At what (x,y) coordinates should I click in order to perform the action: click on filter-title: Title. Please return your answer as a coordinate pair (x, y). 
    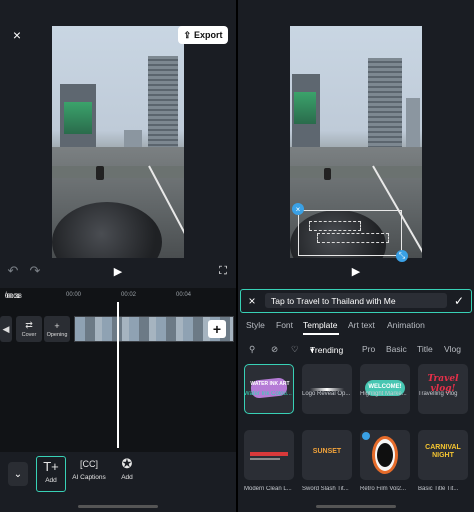
    Looking at the image, I should click on (425, 349).